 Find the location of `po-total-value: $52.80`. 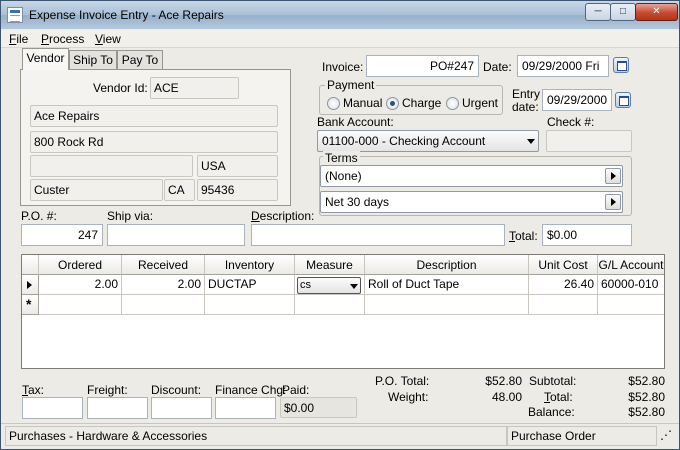

po-total-value: $52.80 is located at coordinates (503, 381).